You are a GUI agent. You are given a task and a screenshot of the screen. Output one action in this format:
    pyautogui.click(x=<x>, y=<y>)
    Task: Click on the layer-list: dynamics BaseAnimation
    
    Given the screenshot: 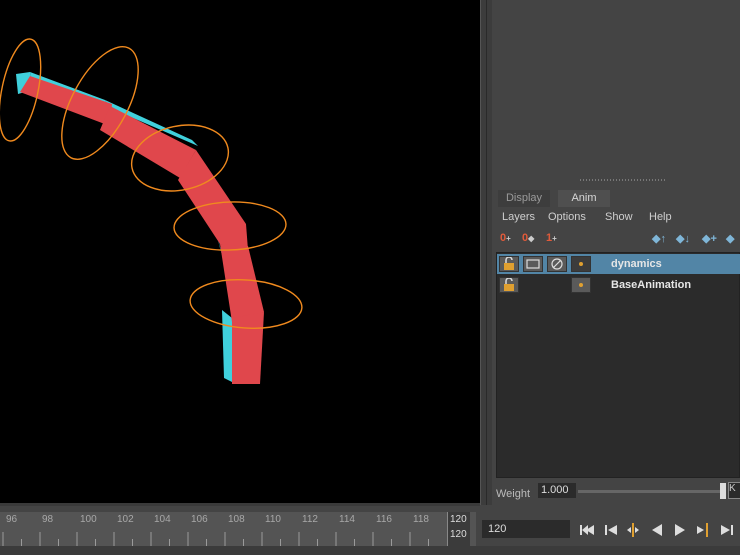 What is the action you would take?
    pyautogui.click(x=618, y=365)
    